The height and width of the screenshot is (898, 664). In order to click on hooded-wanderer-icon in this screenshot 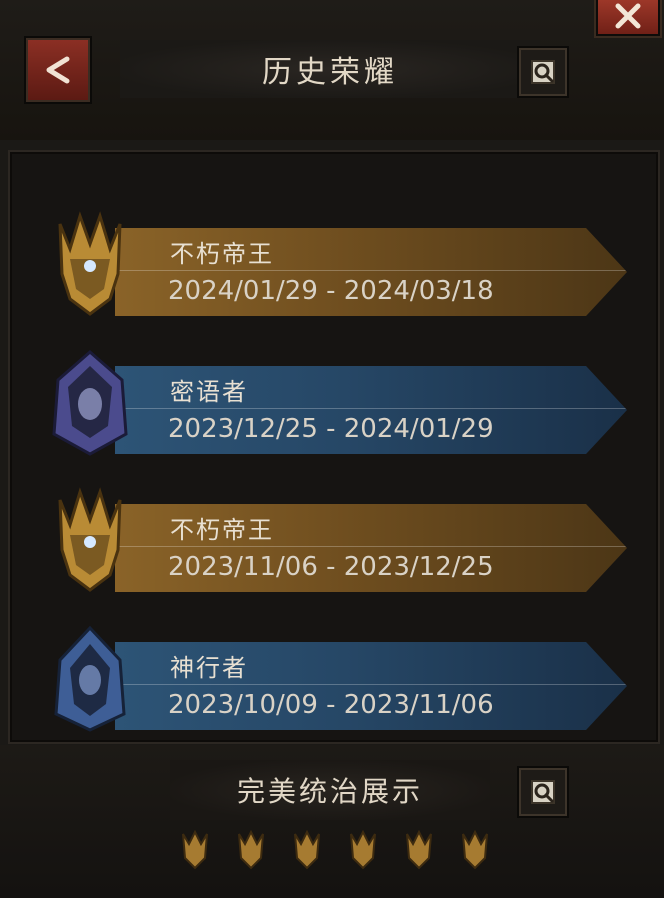, I will do `click(90, 678)`.